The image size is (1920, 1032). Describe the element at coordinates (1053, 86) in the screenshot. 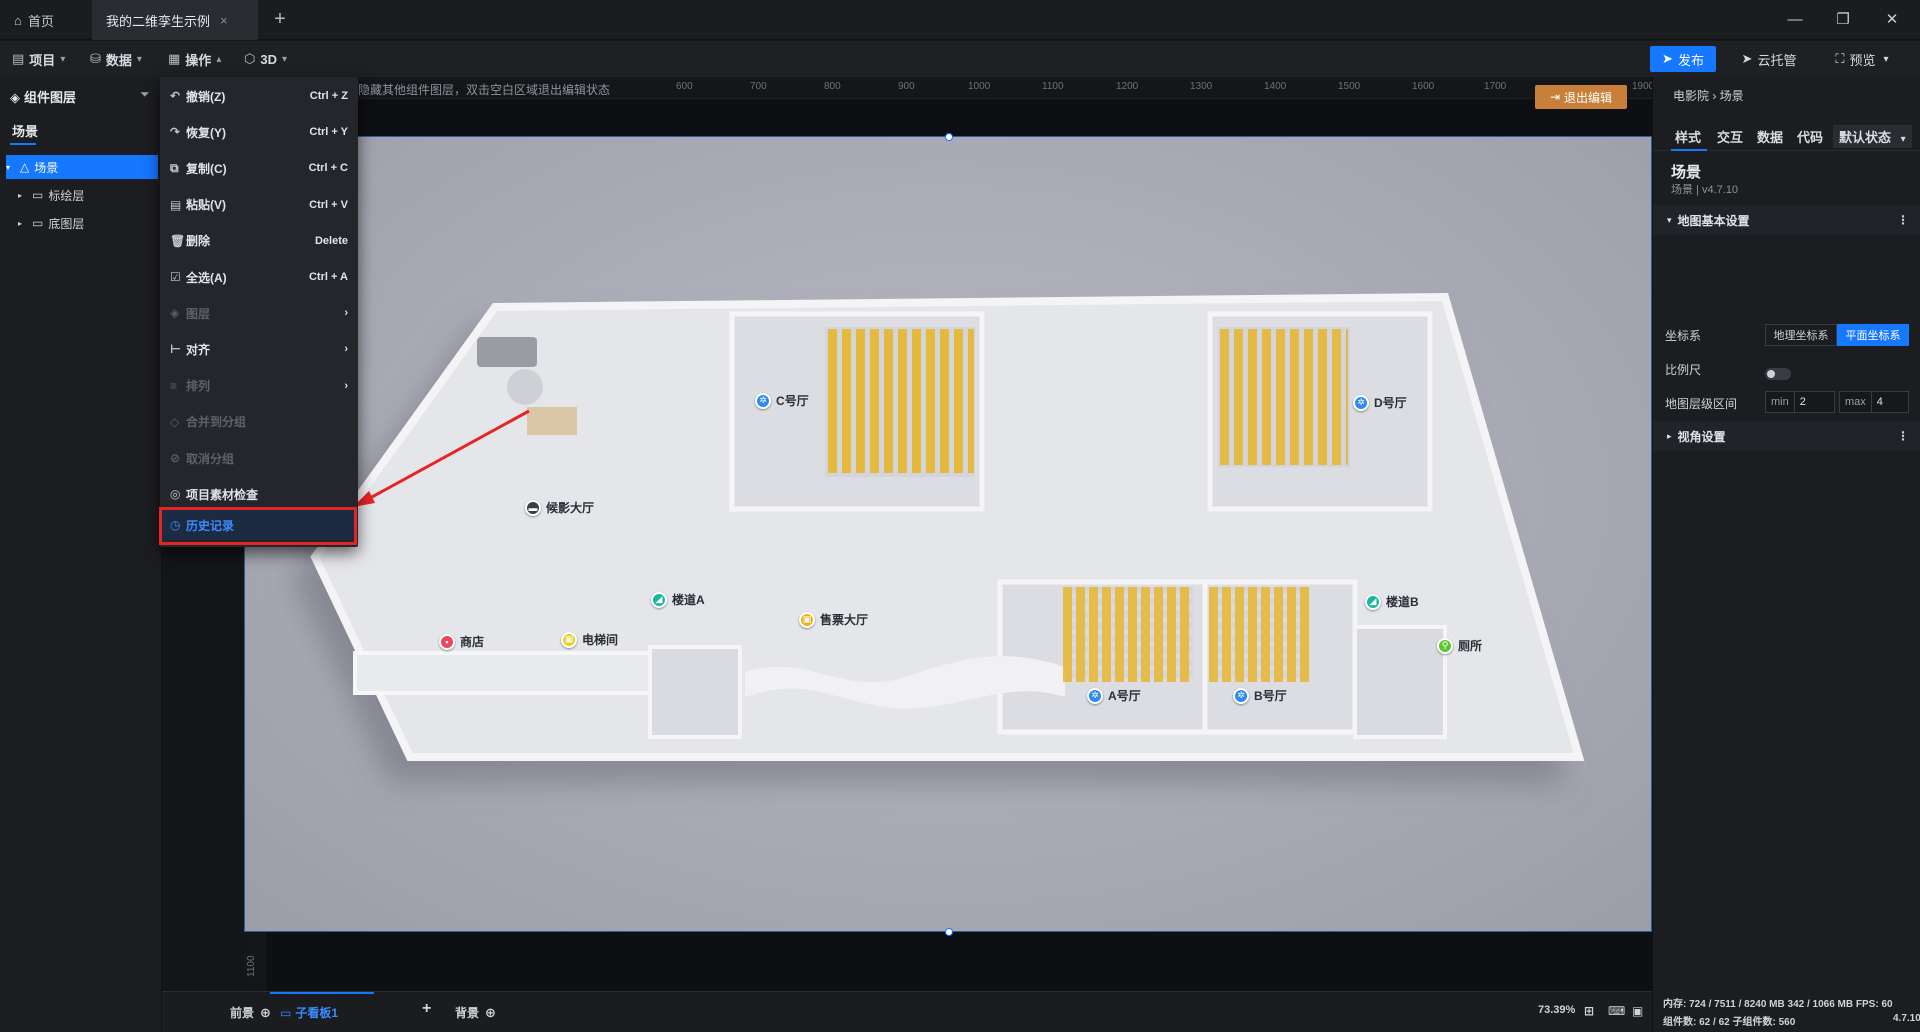

I see `ruler-tick: 1100` at that location.